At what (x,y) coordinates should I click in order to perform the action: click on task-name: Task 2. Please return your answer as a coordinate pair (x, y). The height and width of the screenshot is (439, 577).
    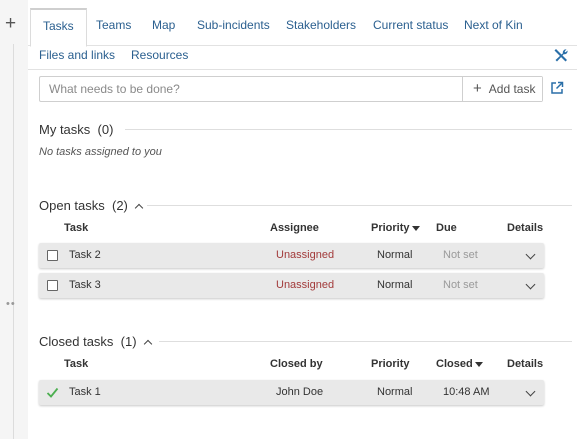
    Looking at the image, I should click on (85, 255).